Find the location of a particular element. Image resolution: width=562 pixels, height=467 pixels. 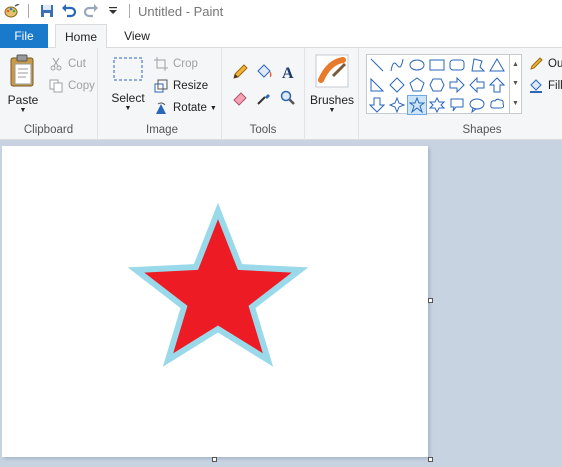

copy-icon is located at coordinates (56, 86).